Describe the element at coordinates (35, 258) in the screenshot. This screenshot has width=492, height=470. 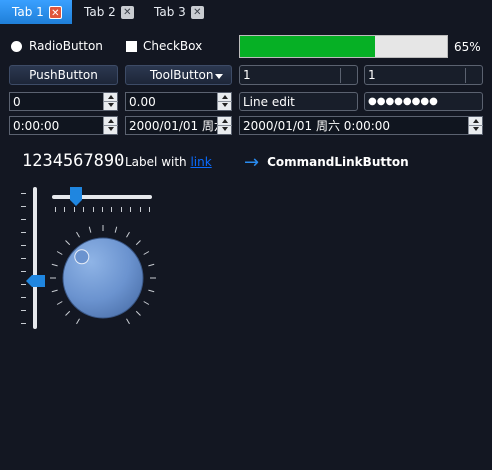
I see `vertical-slider-groove` at that location.